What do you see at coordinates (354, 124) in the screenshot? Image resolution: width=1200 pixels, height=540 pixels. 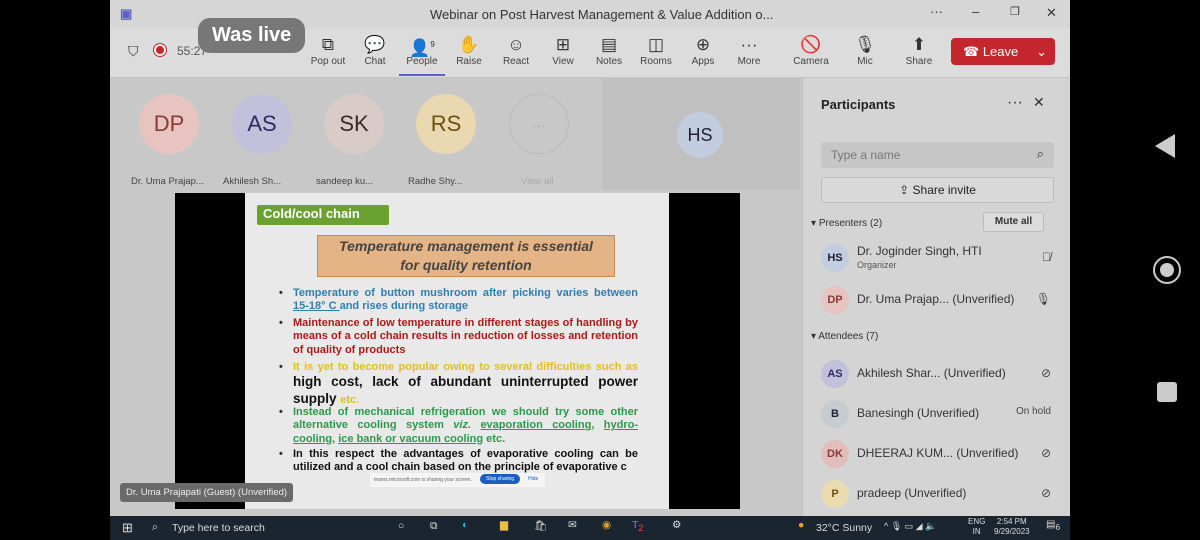 I see `avatar: SK` at bounding box center [354, 124].